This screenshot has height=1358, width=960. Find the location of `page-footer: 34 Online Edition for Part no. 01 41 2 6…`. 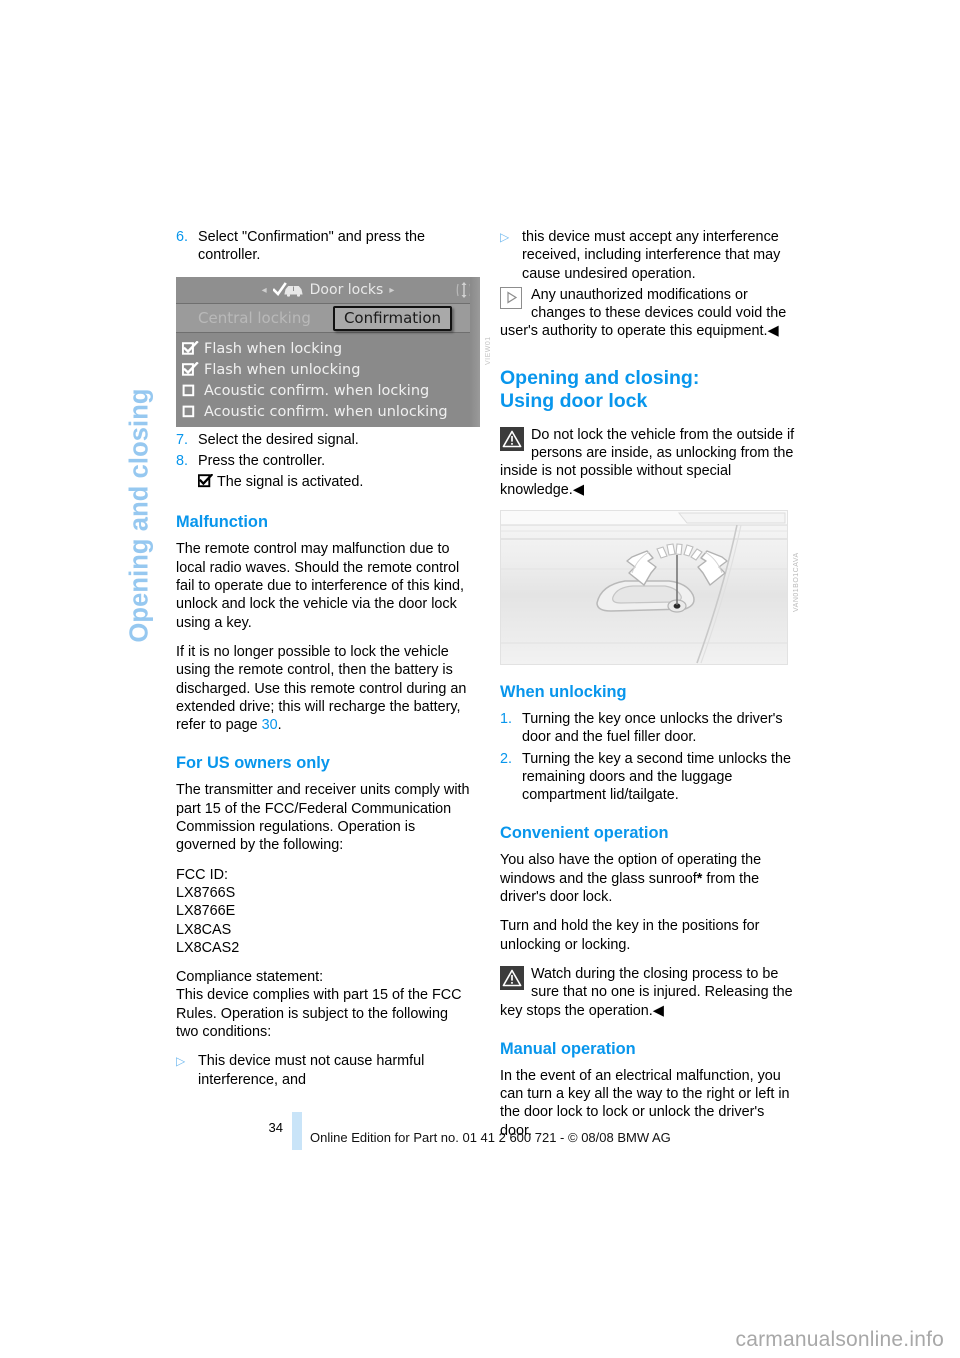

page-footer: 34 Online Edition for Part no. 01 41 2 6… is located at coordinates (486, 1132).